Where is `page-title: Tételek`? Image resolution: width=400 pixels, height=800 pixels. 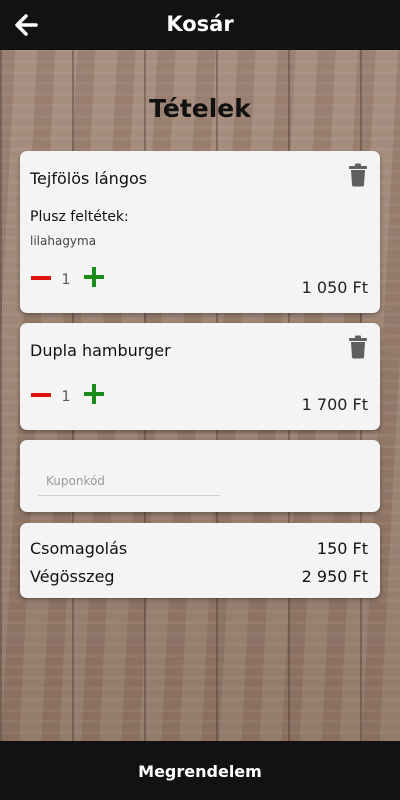
page-title: Tételek is located at coordinates (200, 108).